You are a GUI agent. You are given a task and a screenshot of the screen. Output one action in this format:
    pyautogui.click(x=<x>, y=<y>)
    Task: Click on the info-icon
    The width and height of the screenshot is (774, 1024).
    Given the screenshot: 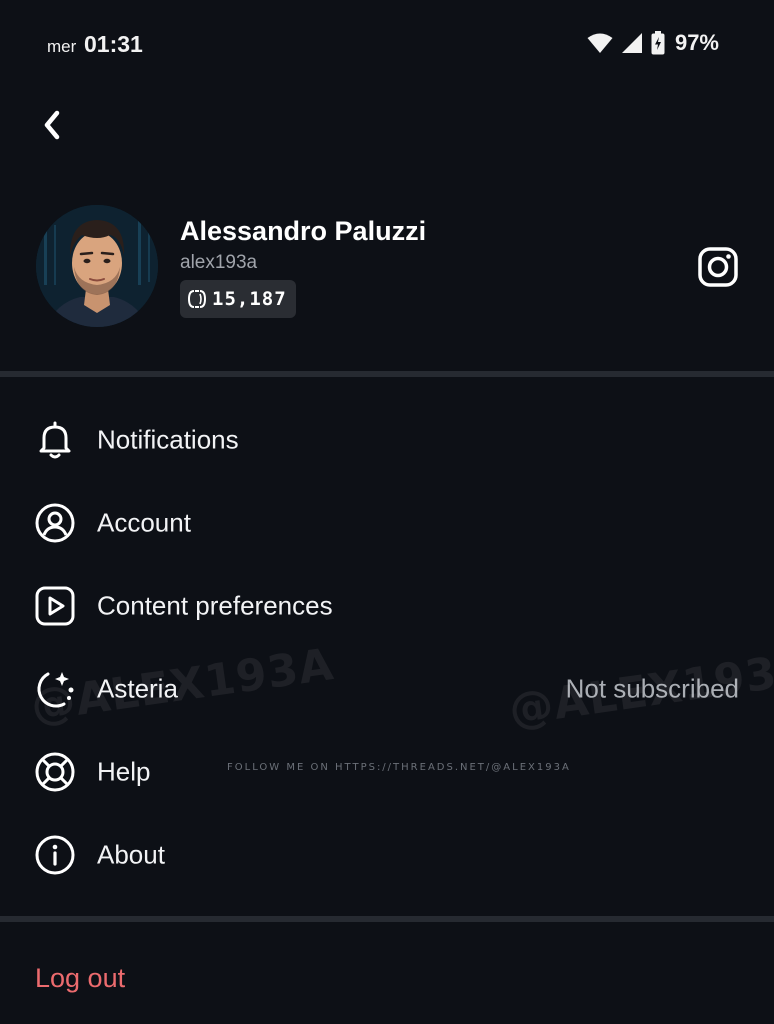 What is the action you would take?
    pyautogui.click(x=55, y=855)
    